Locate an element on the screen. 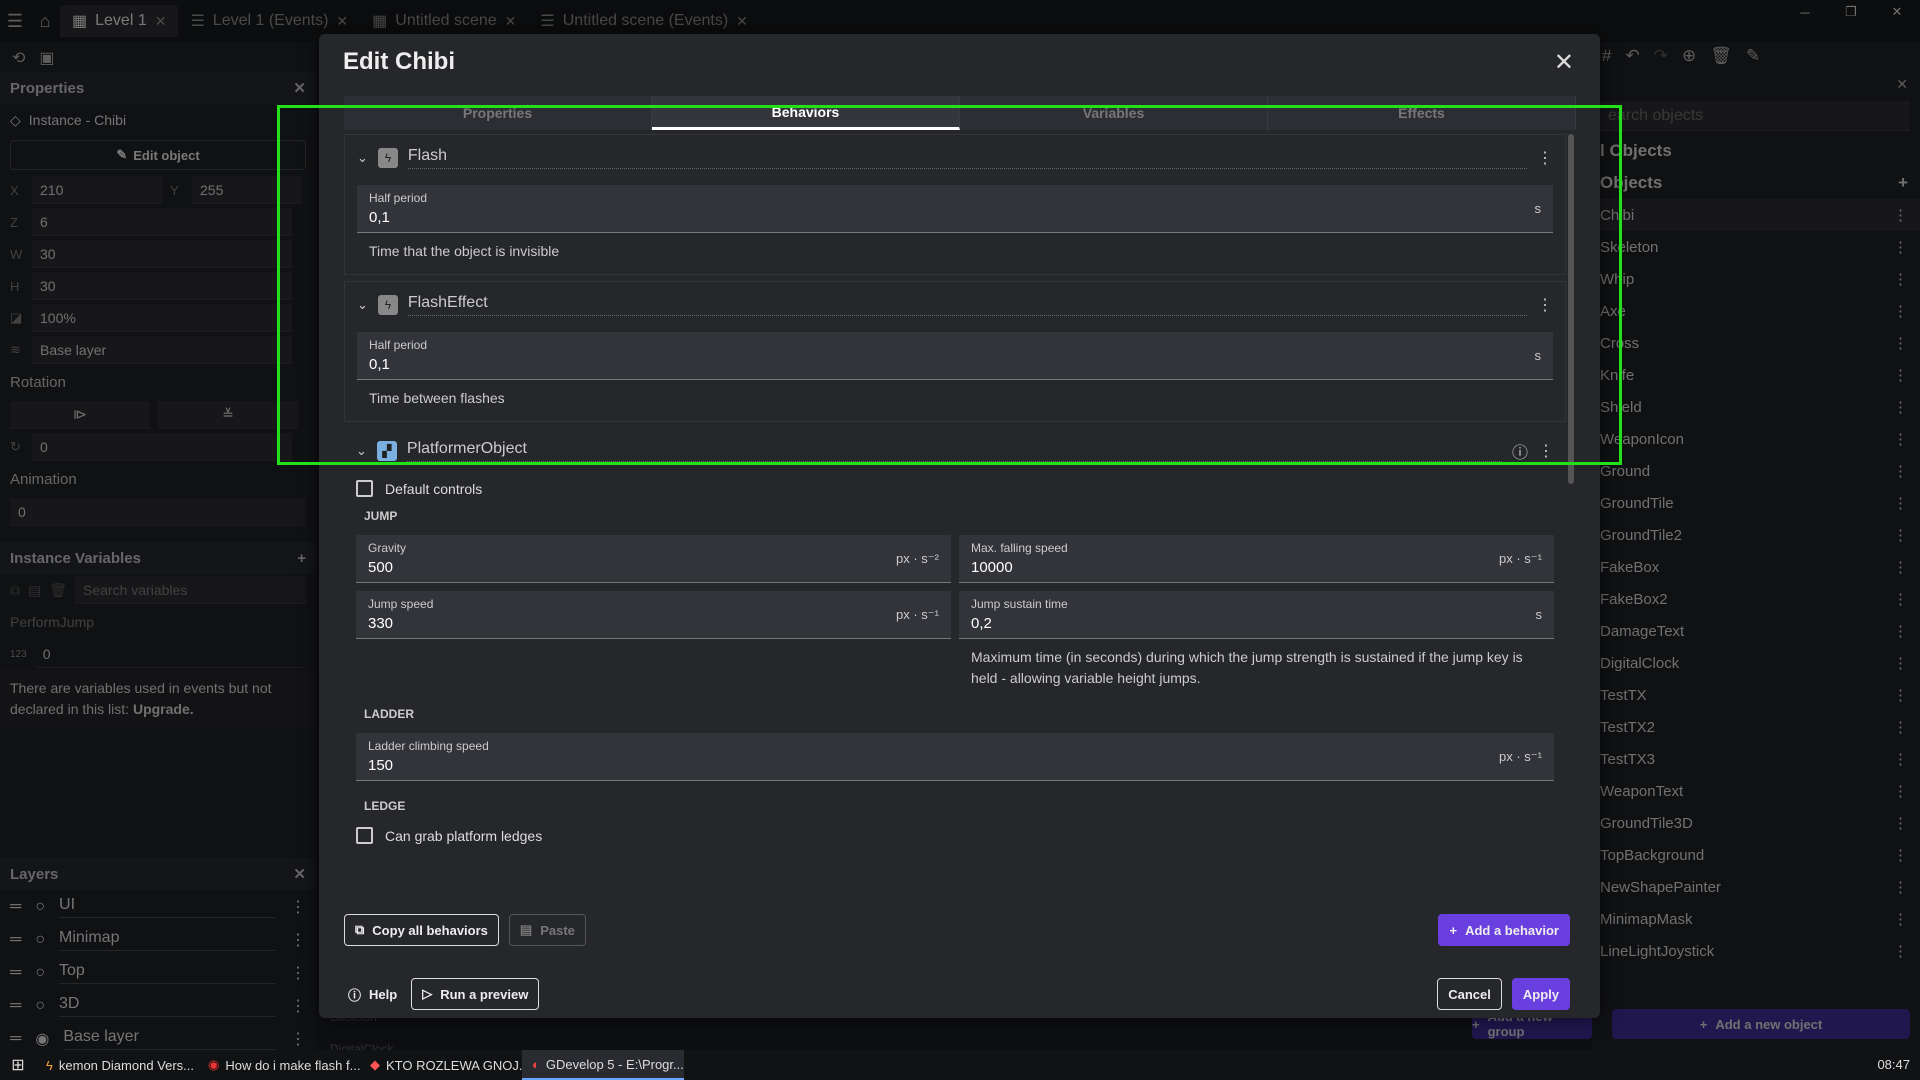  jump-speed-field: Jump speed 330 px · s⁻¹ is located at coordinates (653, 615).